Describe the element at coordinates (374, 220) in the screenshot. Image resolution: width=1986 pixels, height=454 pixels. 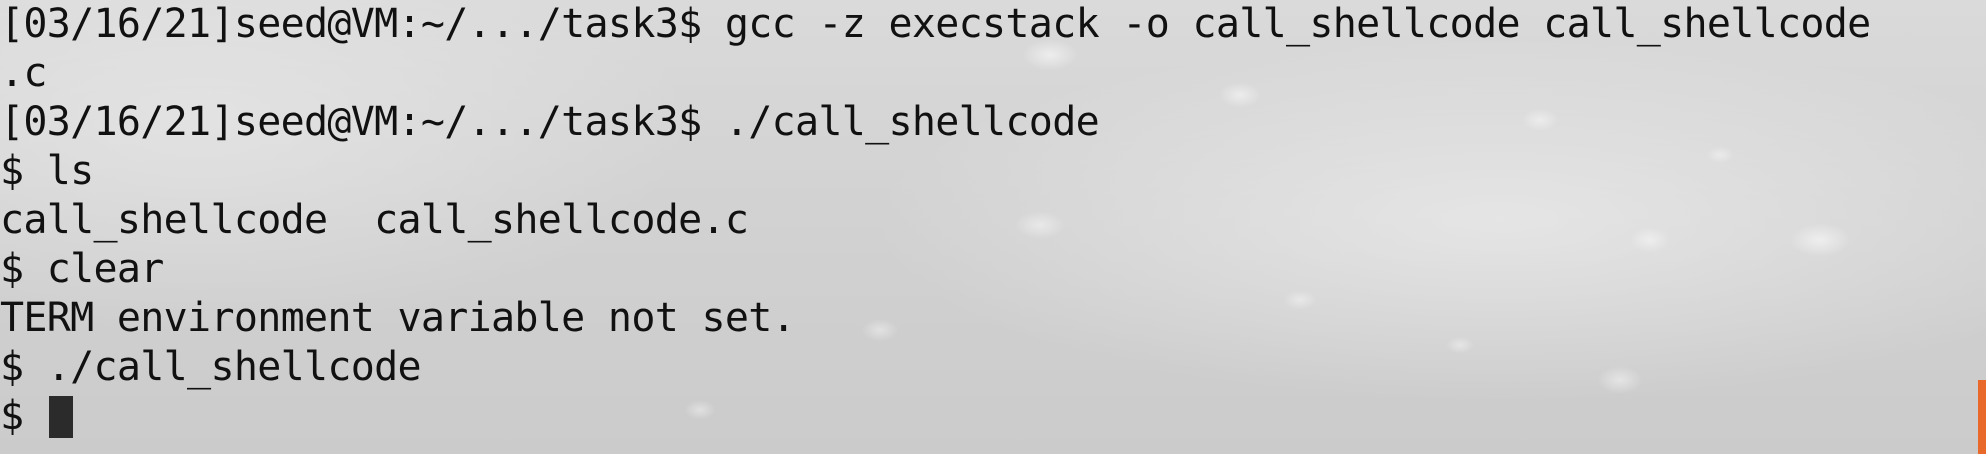
I see `terminal-line: call_shellcode call_shellcode.c` at that location.